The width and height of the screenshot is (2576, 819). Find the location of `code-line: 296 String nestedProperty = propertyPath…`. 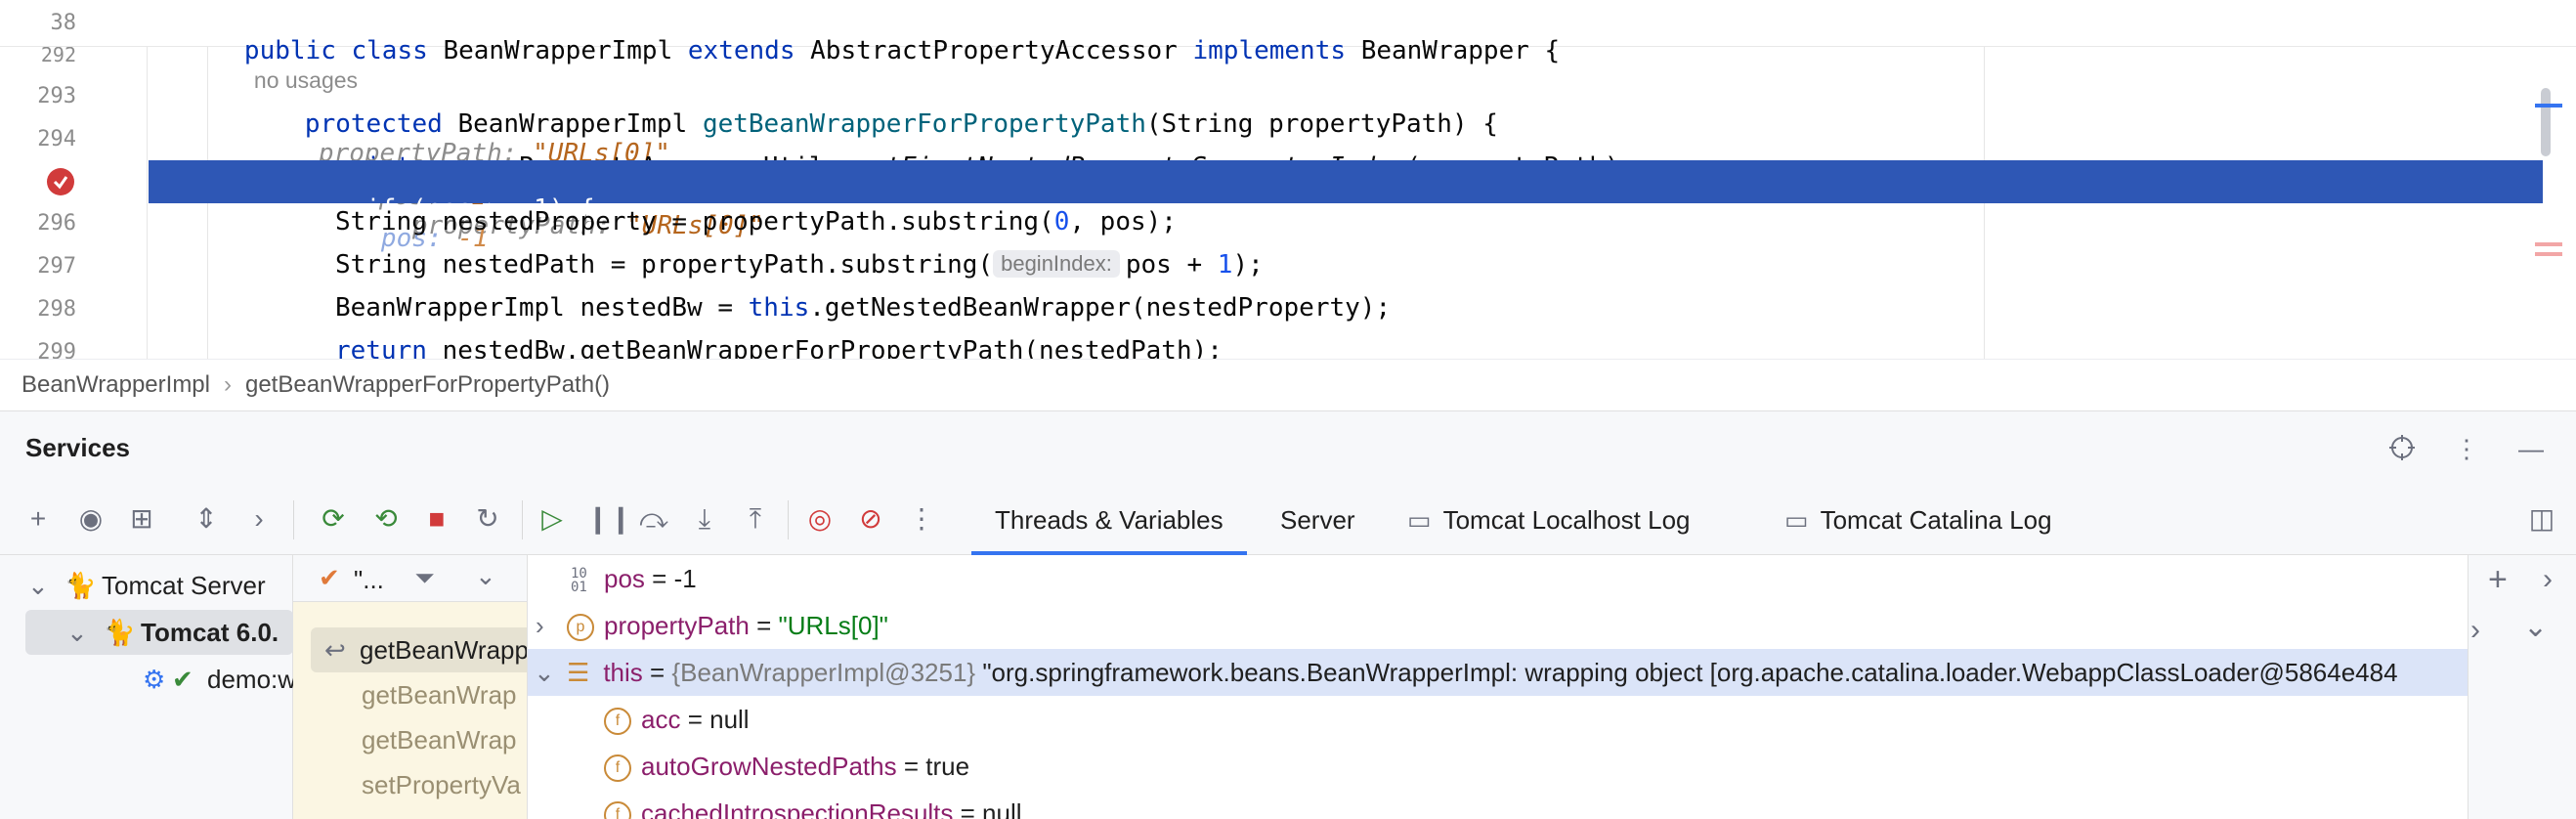

code-line: 296 String nestedProperty = propertyPath… is located at coordinates (1288, 224).